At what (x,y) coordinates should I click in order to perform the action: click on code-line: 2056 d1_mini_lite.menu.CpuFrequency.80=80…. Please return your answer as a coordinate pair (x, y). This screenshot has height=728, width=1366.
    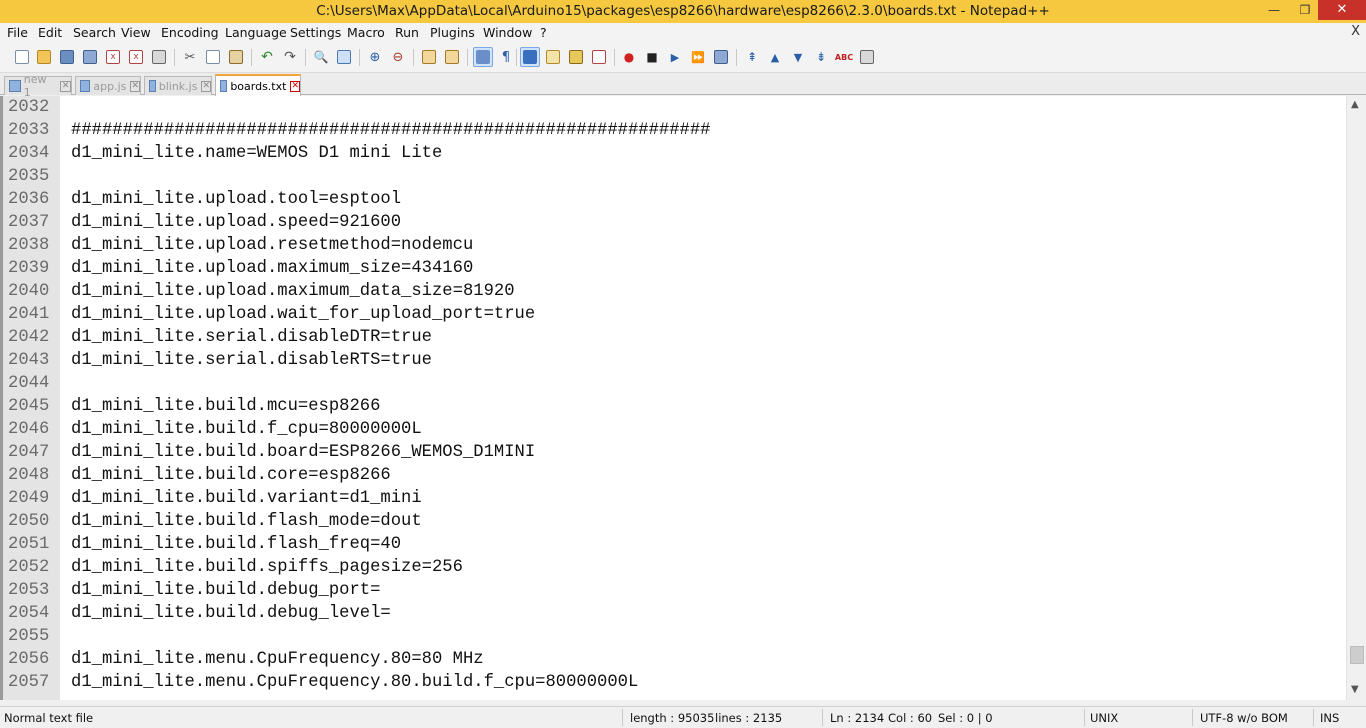
    Looking at the image, I should click on (673, 659).